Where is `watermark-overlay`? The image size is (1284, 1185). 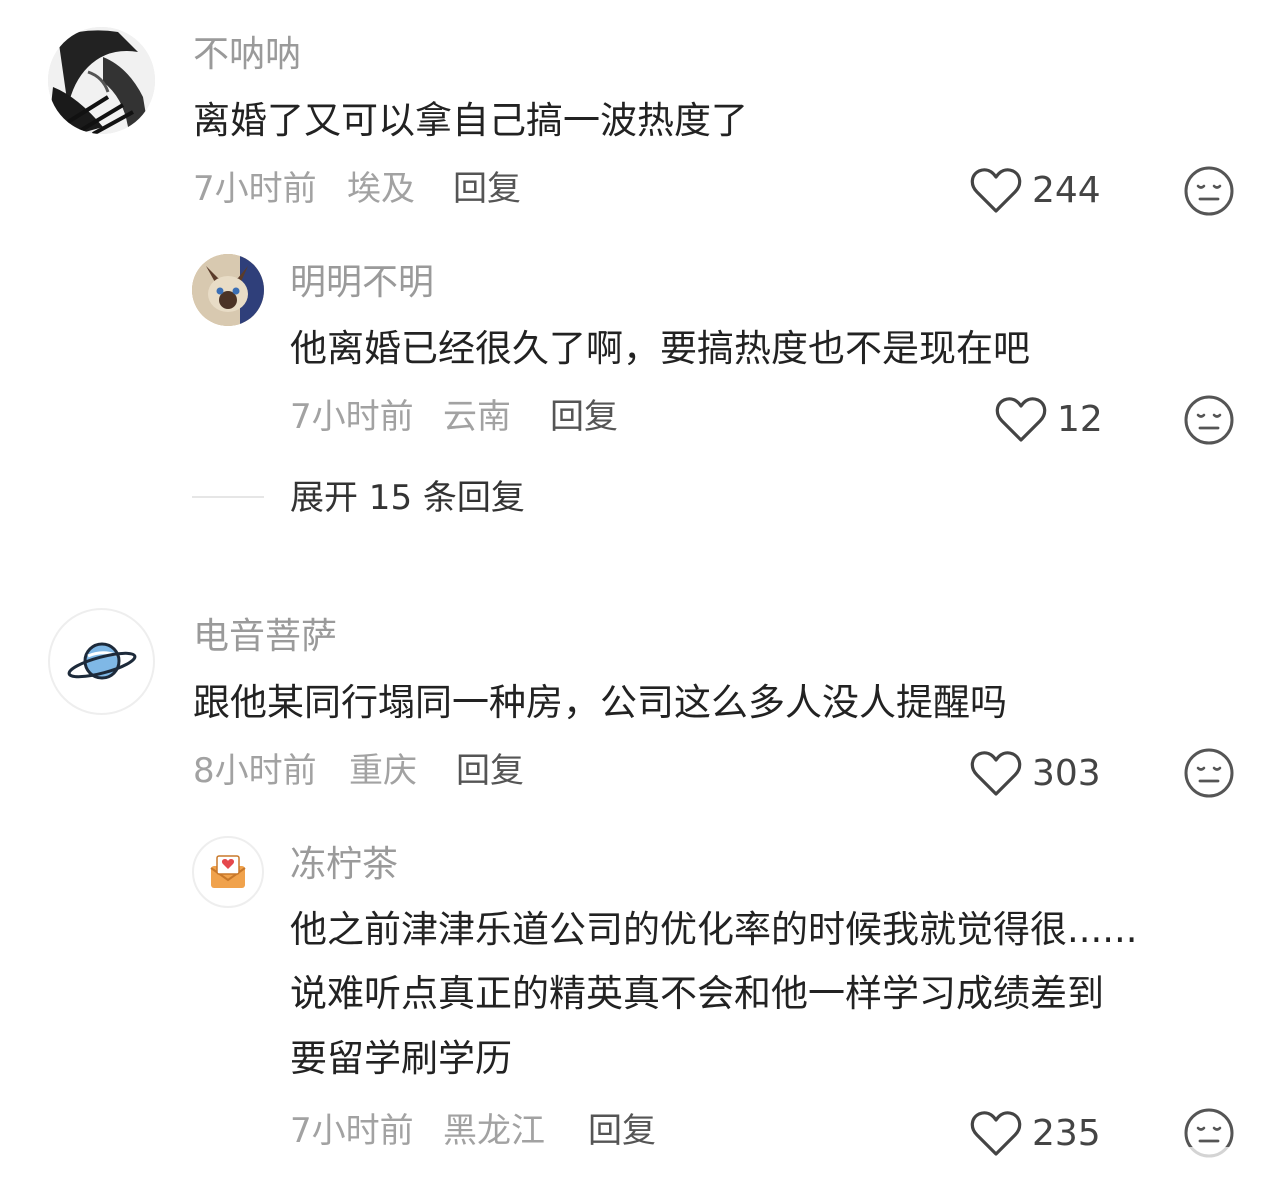
watermark-overlay is located at coordinates (1206, 1160).